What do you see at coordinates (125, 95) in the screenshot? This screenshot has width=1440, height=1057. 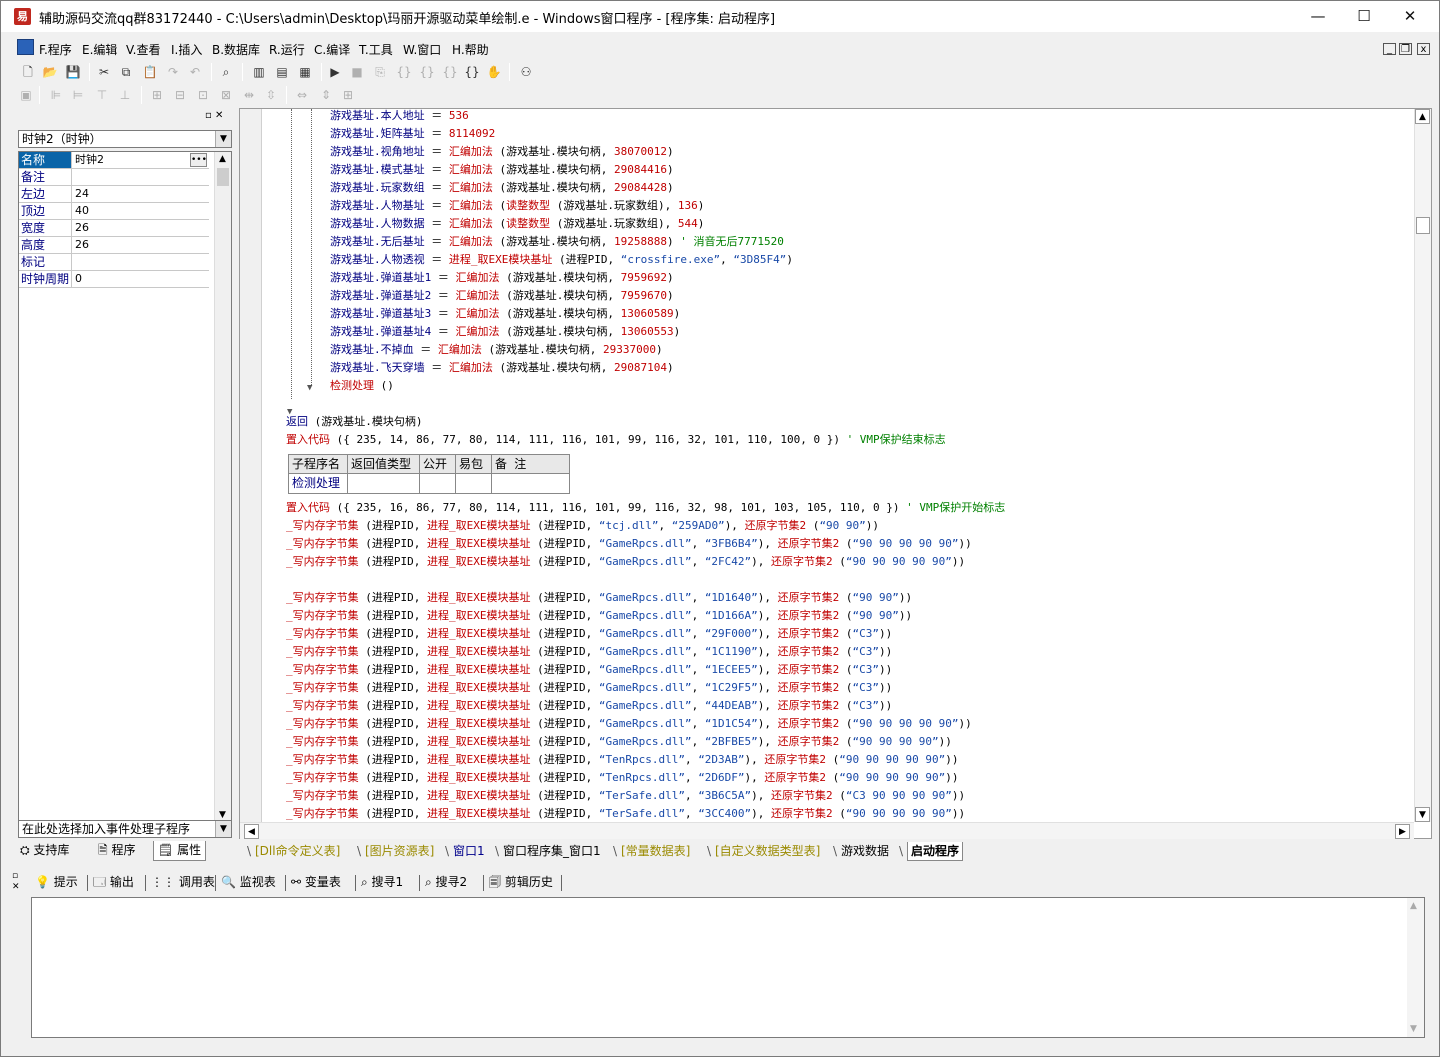 I see `align-bottom-icon: ⊥` at bounding box center [125, 95].